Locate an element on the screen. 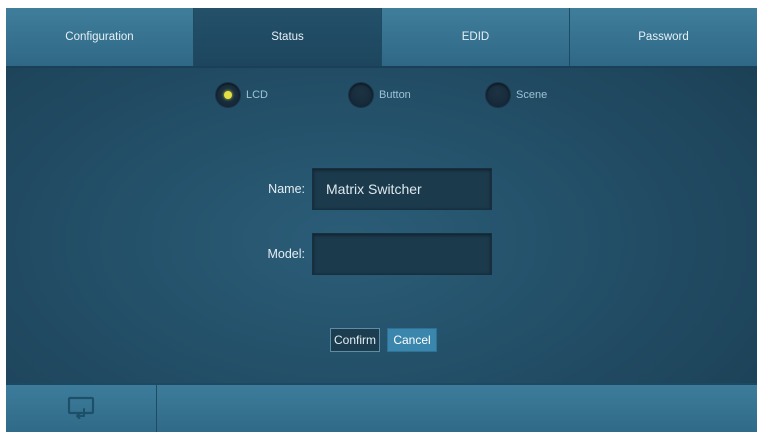 The height and width of the screenshot is (432, 757). tab-status: Status is located at coordinates (288, 37).